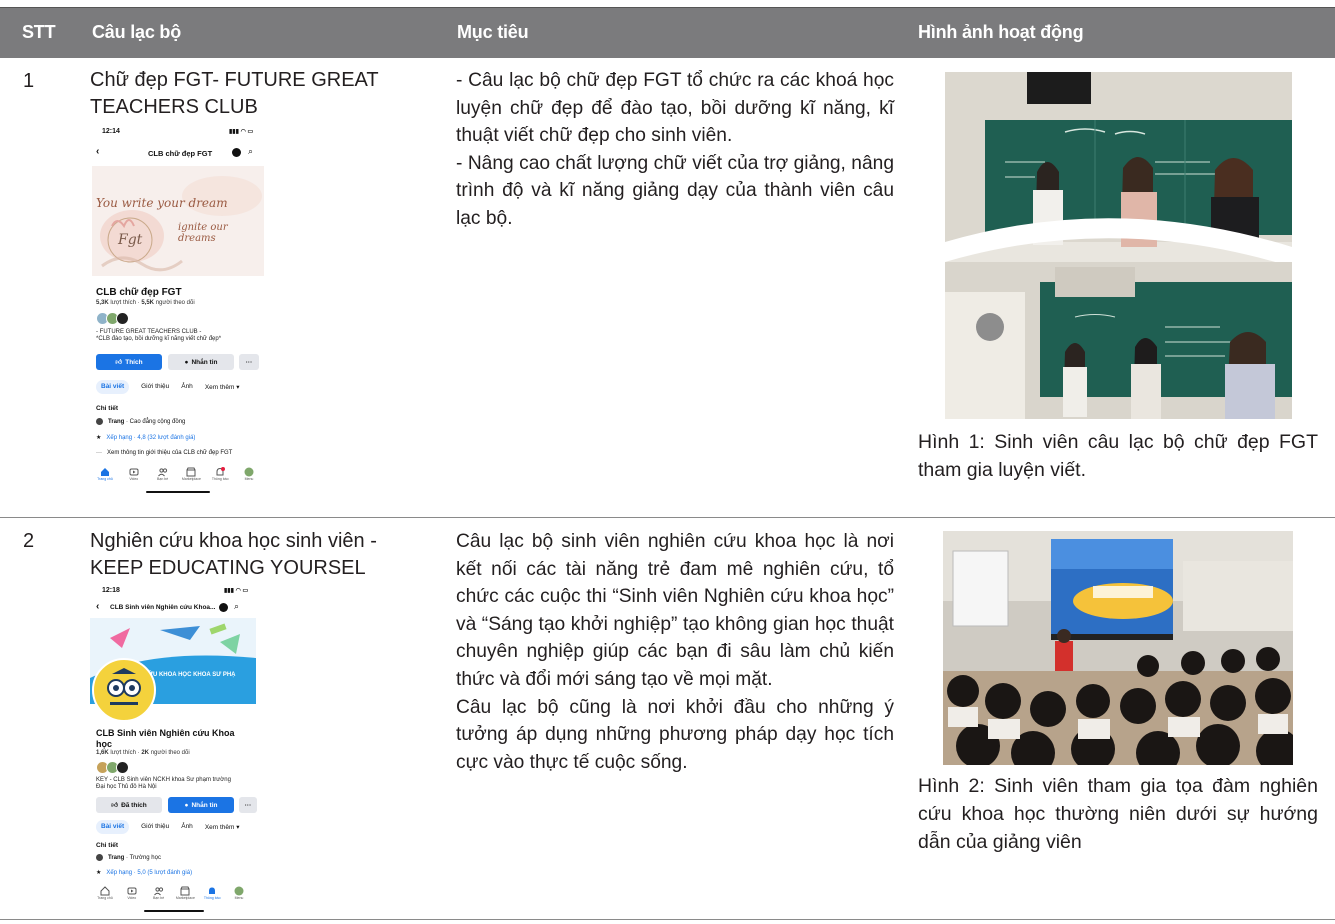 The height and width of the screenshot is (924, 1335). I want to click on row1-activity-photo, so click(1118, 245).